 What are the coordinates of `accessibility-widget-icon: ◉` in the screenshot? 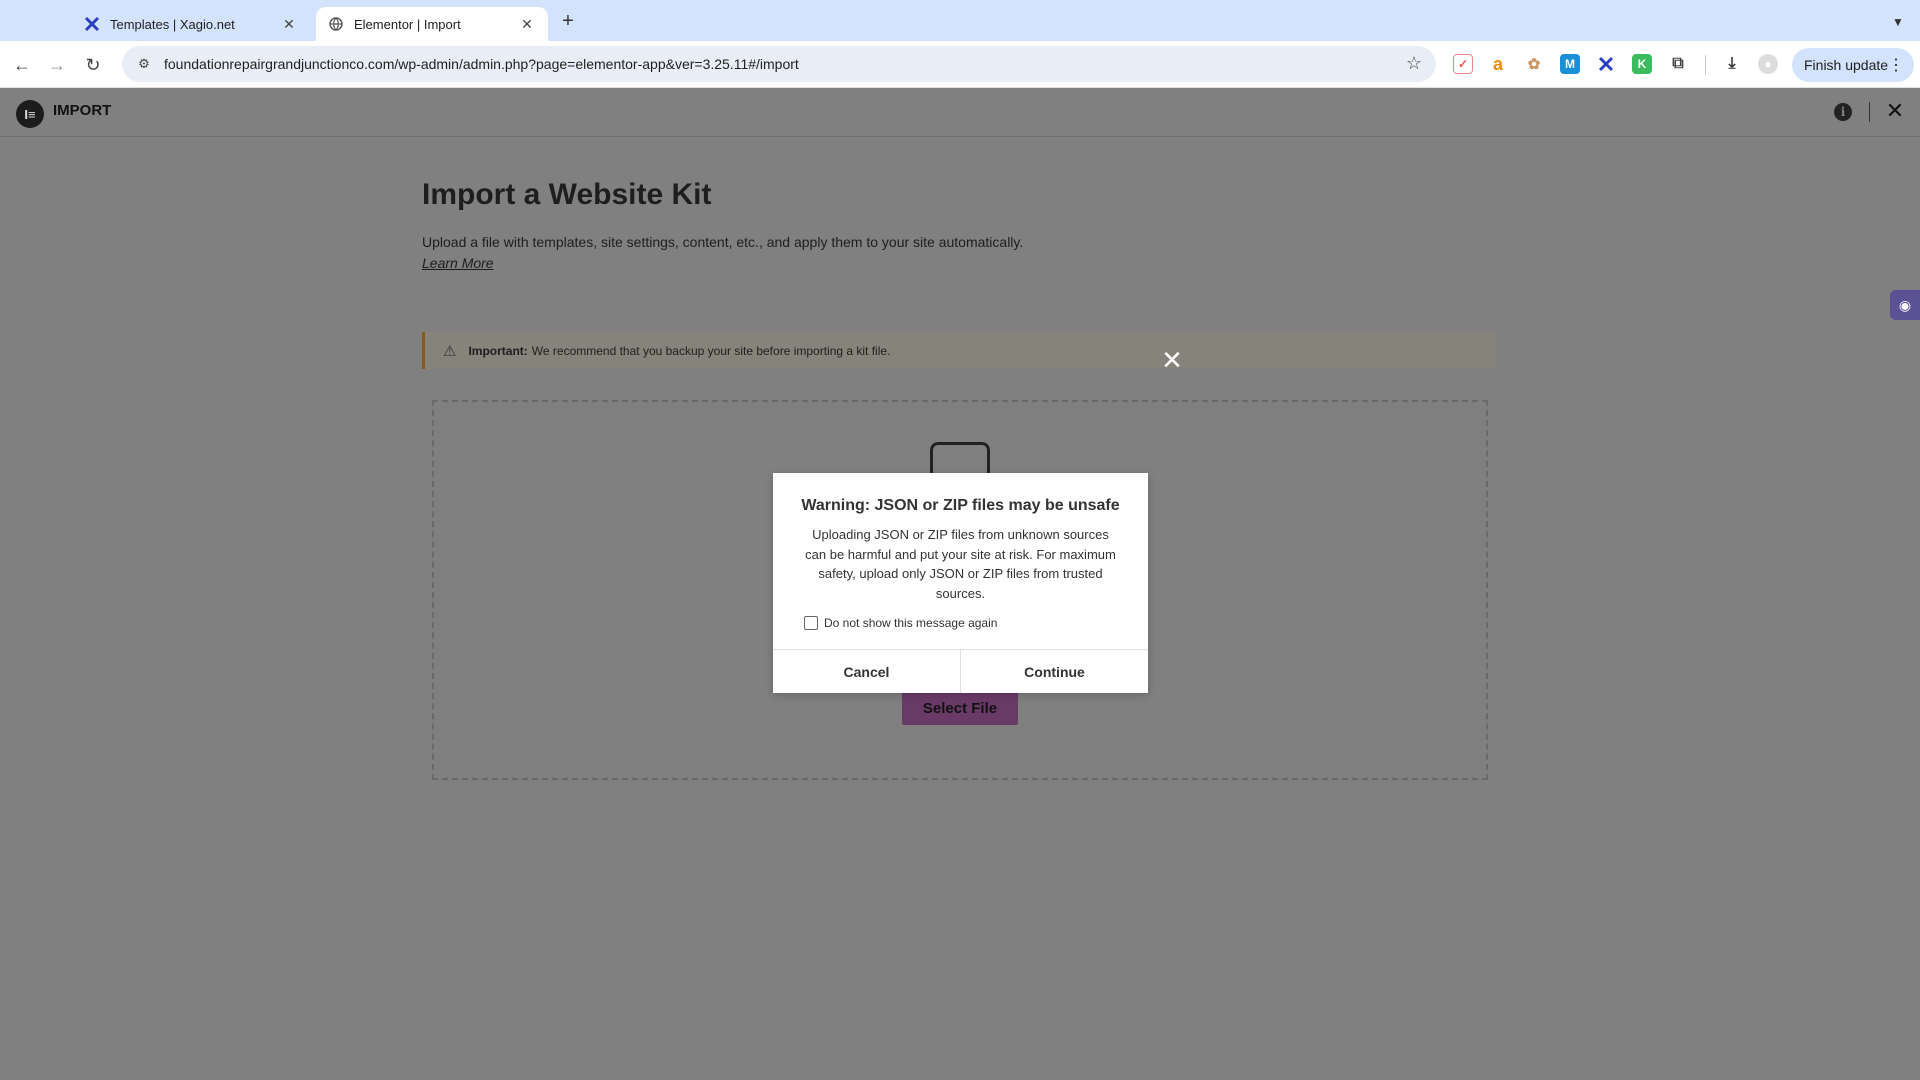 It's located at (1905, 305).